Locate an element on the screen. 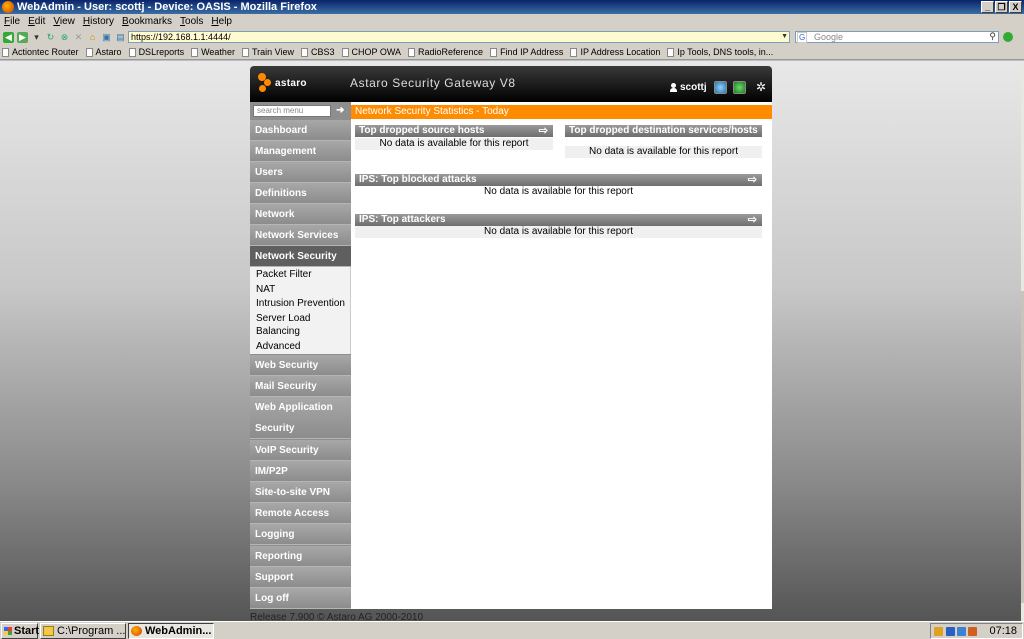 This screenshot has height=639, width=1024. sidebar-item-remote-access: Remote Access is located at coordinates (300, 513).